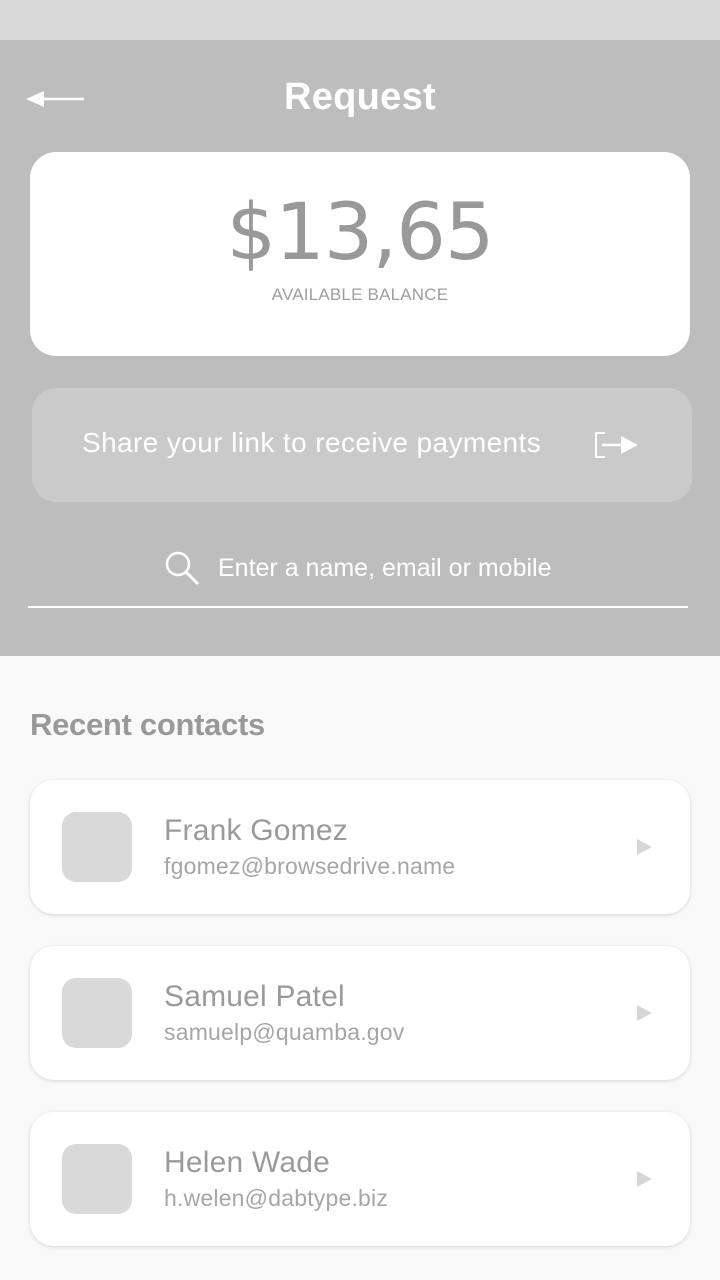 This screenshot has height=1280, width=720. I want to click on search-bar, so click(358, 572).